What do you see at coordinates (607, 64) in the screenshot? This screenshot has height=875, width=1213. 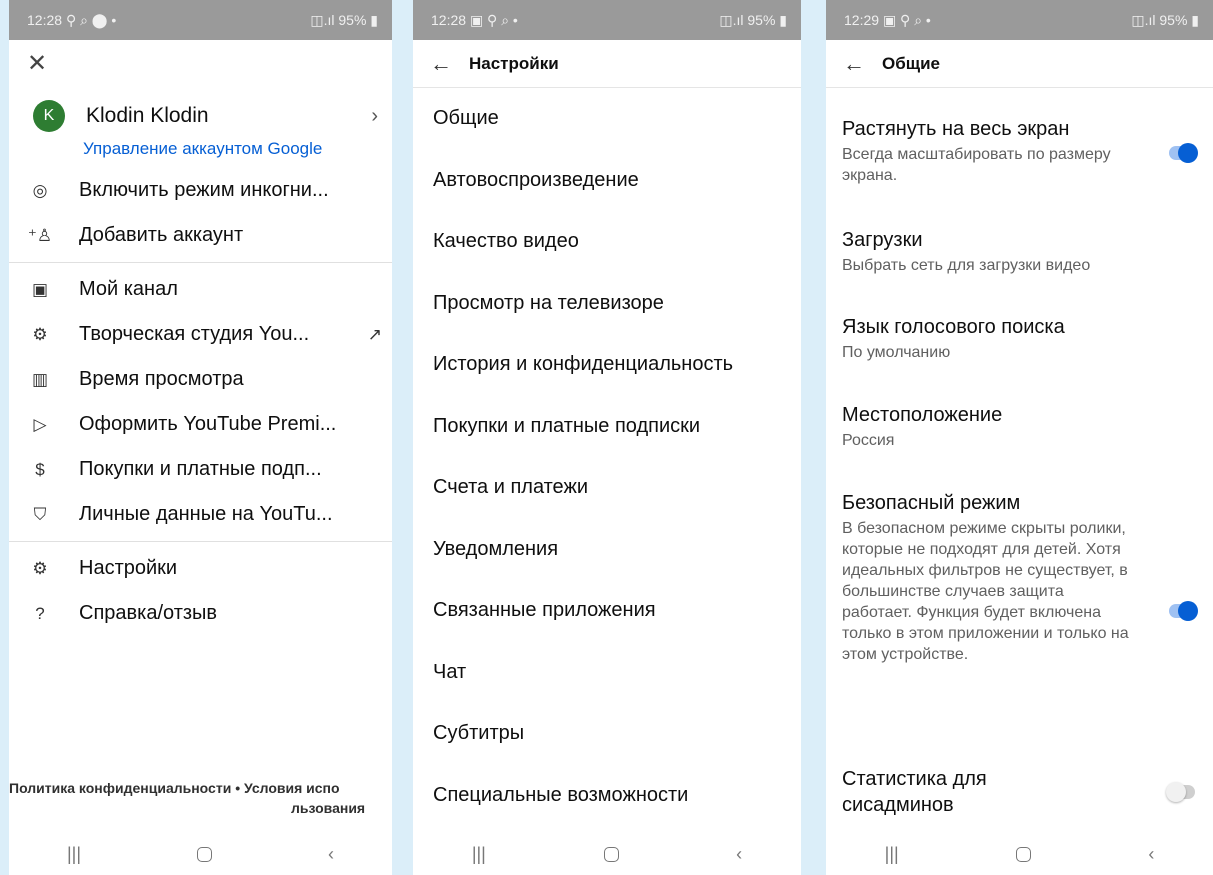 I see `app-bar: ← Настройки` at bounding box center [607, 64].